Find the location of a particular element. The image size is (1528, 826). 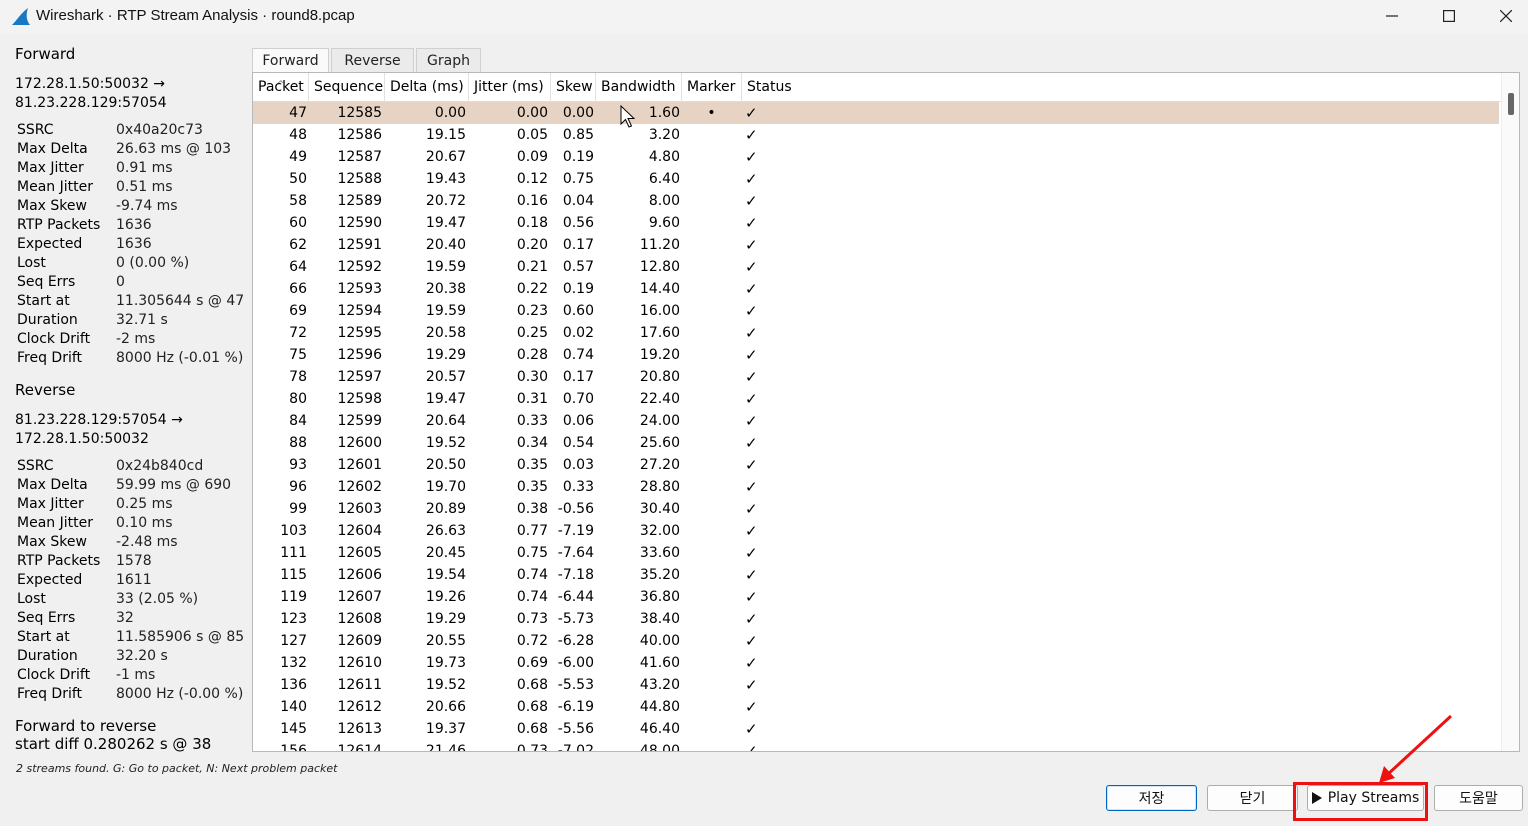

sort-ascending-icon: ^ is located at coordinates (281, 85).